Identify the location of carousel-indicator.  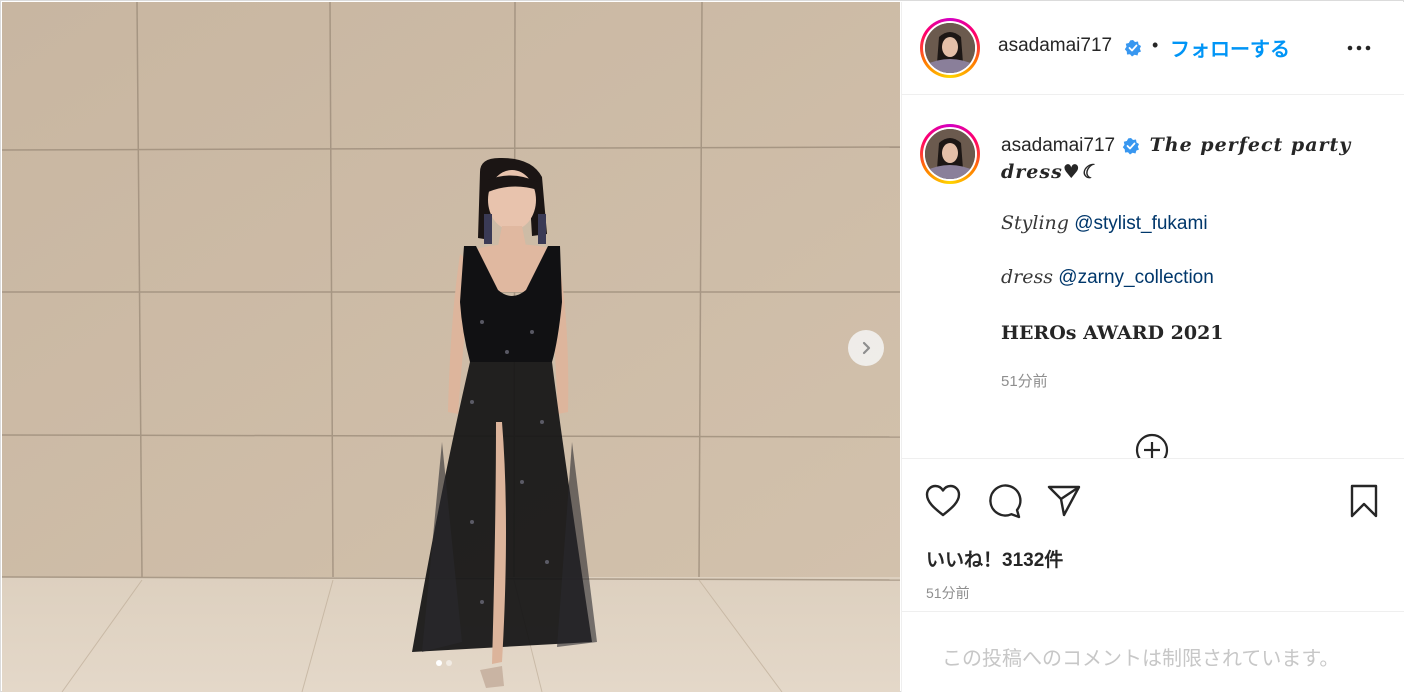
(444, 663).